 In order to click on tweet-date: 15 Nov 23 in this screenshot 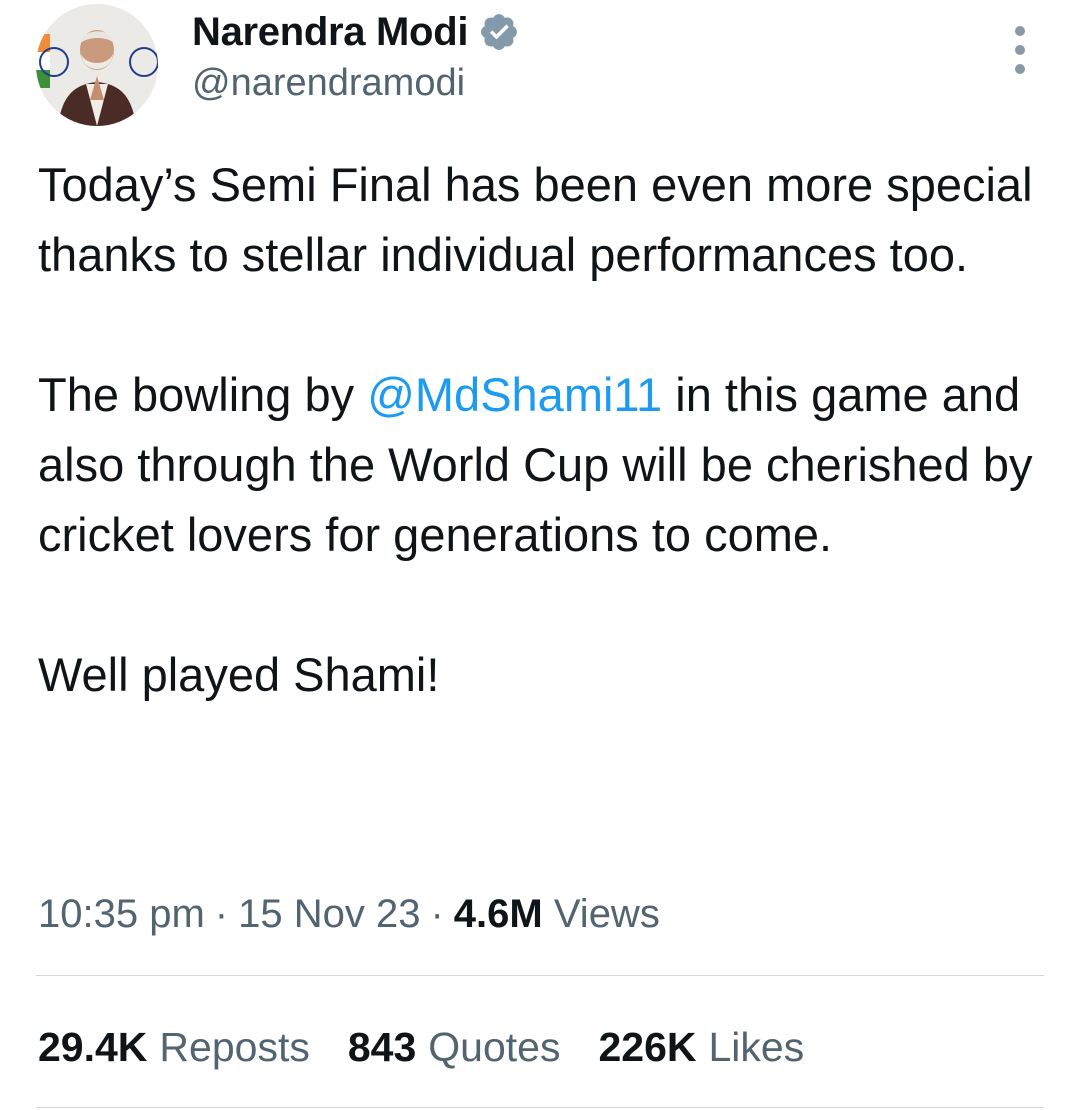, I will do `click(329, 914)`.